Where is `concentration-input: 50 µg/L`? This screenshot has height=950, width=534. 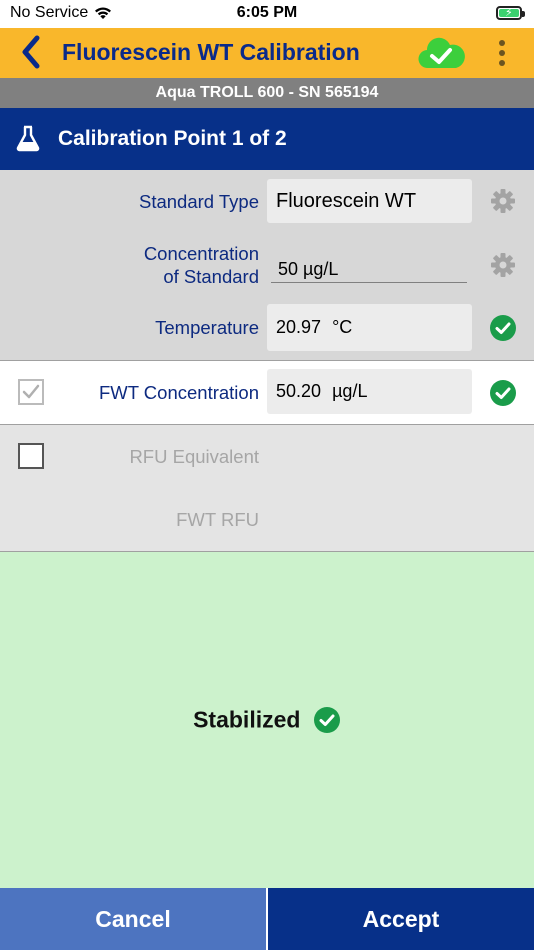
concentration-input: 50 µg/L is located at coordinates (369, 269).